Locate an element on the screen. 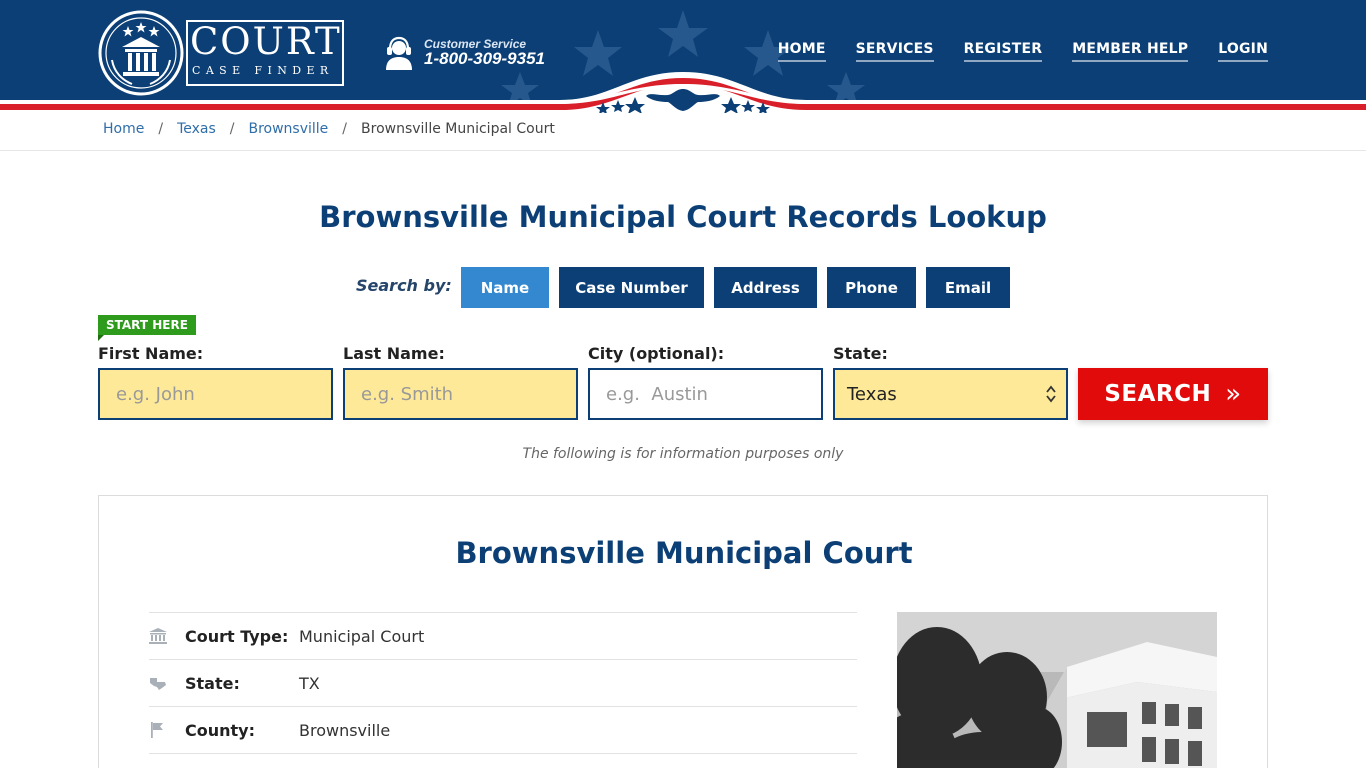 This screenshot has width=1366, height=768. main-nav: HOME SERVICES REGISTER MEMBER HELP LOGIN is located at coordinates (1022, 51).